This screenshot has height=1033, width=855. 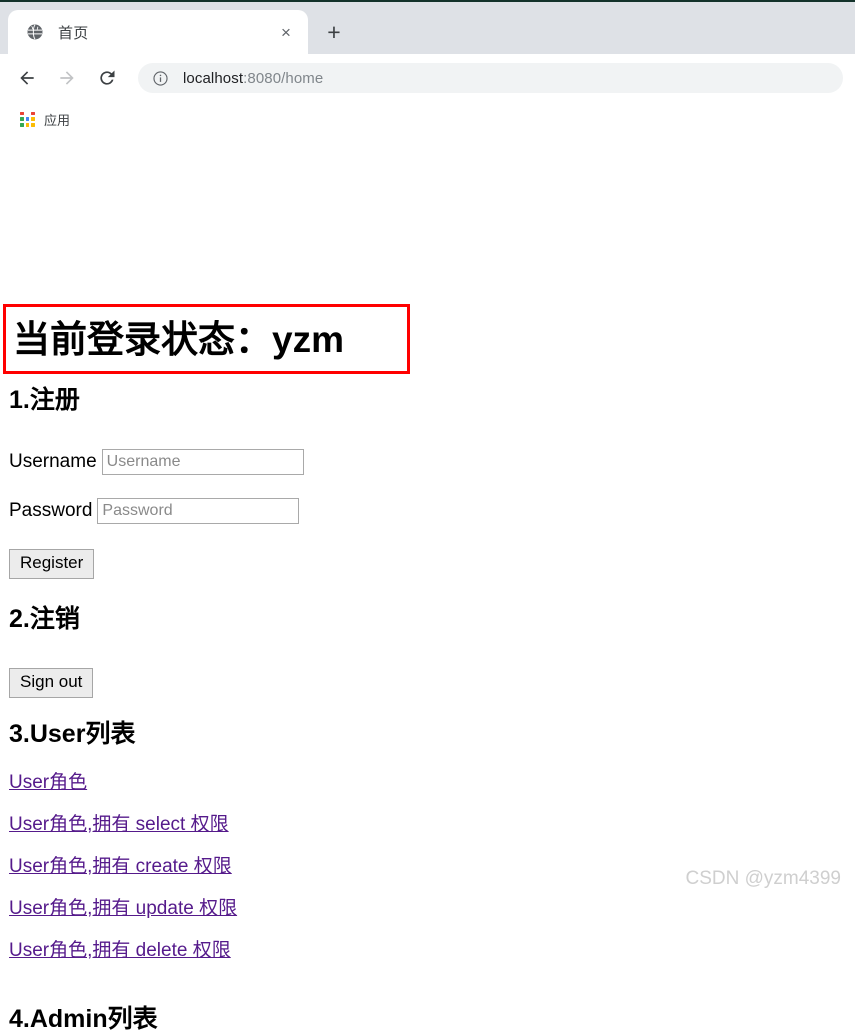 I want to click on password-row: Password, so click(x=154, y=511).